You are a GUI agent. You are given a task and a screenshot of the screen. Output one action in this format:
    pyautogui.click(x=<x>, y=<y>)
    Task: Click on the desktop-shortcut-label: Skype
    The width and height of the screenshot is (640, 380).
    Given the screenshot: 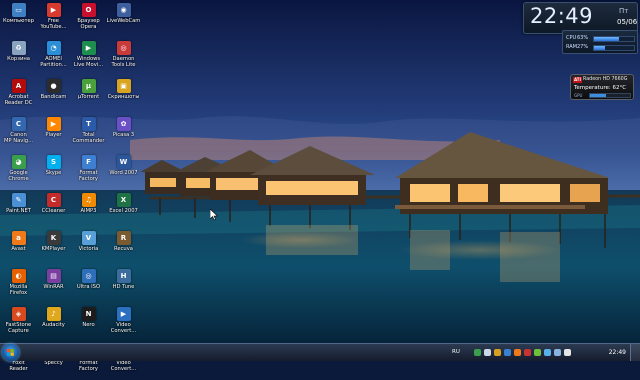 What is the action you would take?
    pyautogui.click(x=53, y=173)
    